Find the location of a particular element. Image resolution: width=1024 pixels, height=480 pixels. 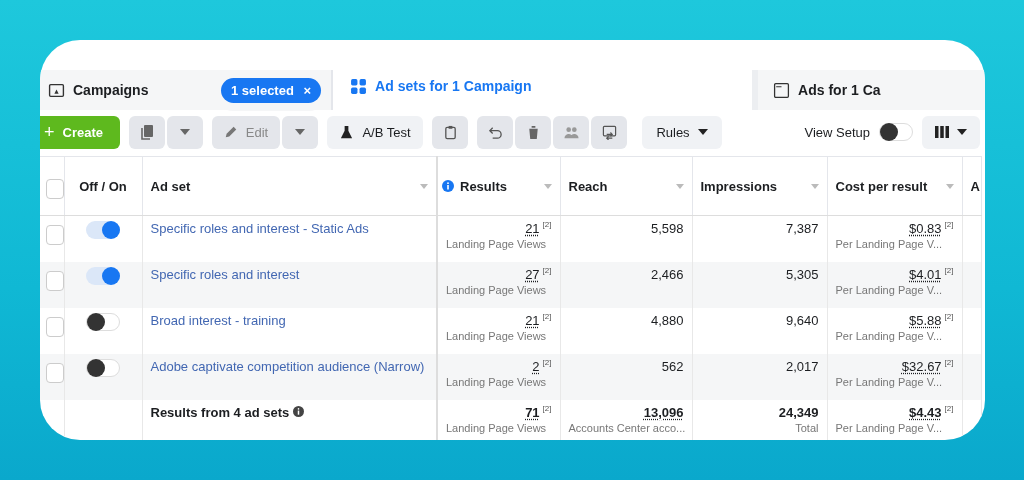

ab-test-button: A/B Test is located at coordinates (375, 132).